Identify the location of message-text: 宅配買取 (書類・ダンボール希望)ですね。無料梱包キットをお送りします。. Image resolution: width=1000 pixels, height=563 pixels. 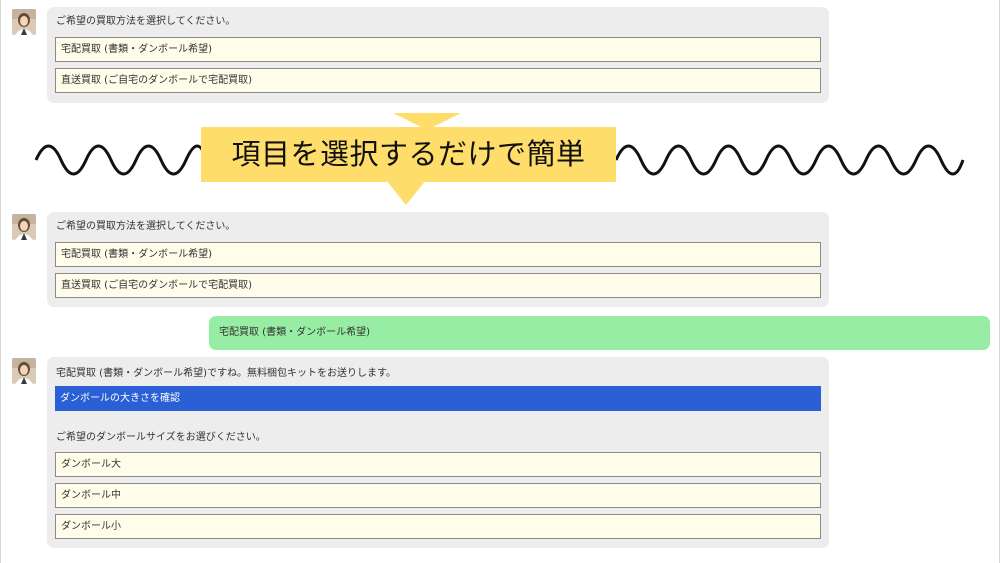
(226, 373).